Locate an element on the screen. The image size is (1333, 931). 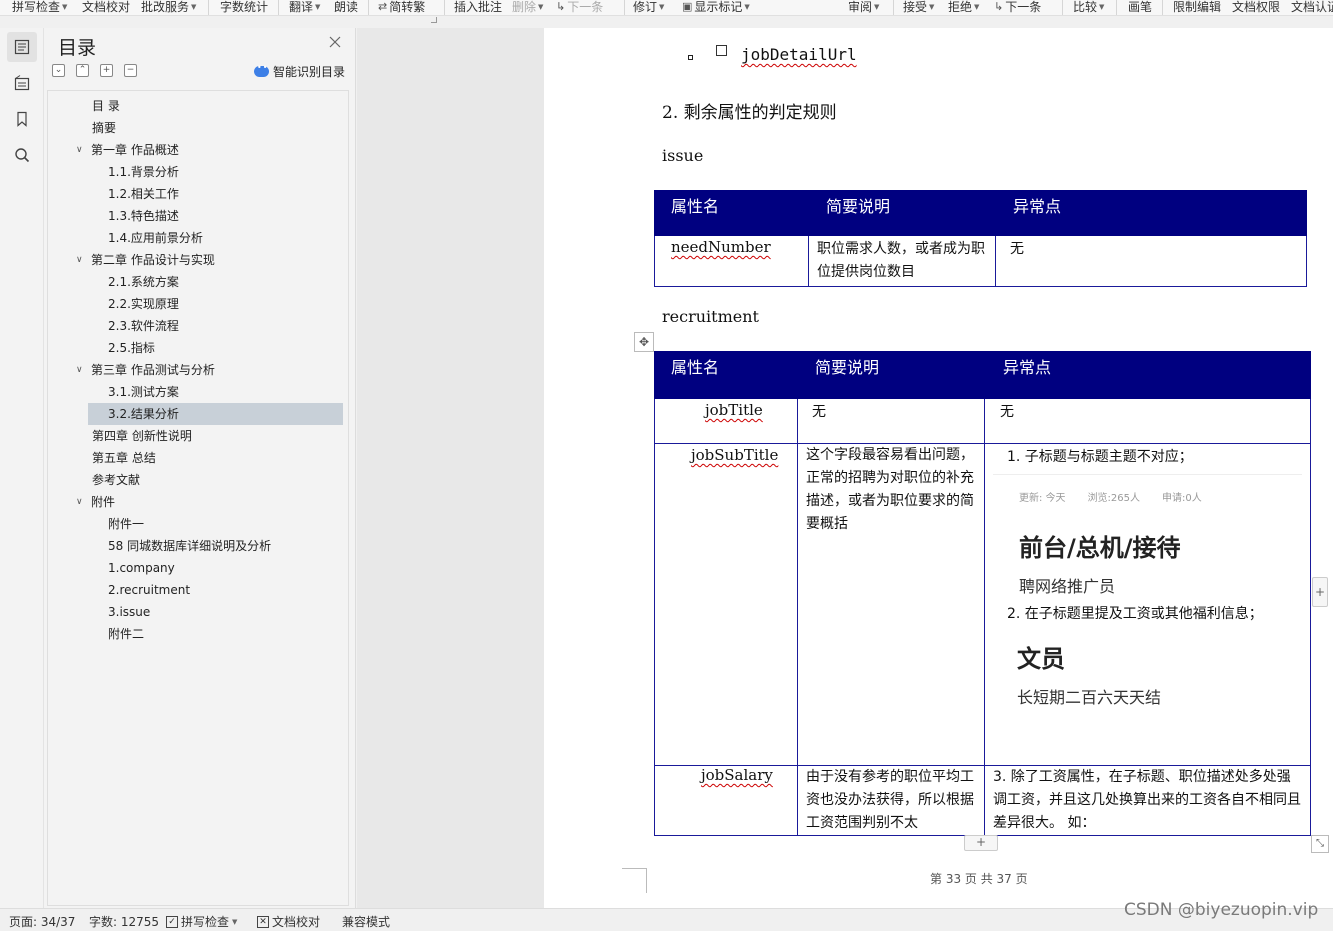
toc-item: 参考文献 is located at coordinates (116, 480).